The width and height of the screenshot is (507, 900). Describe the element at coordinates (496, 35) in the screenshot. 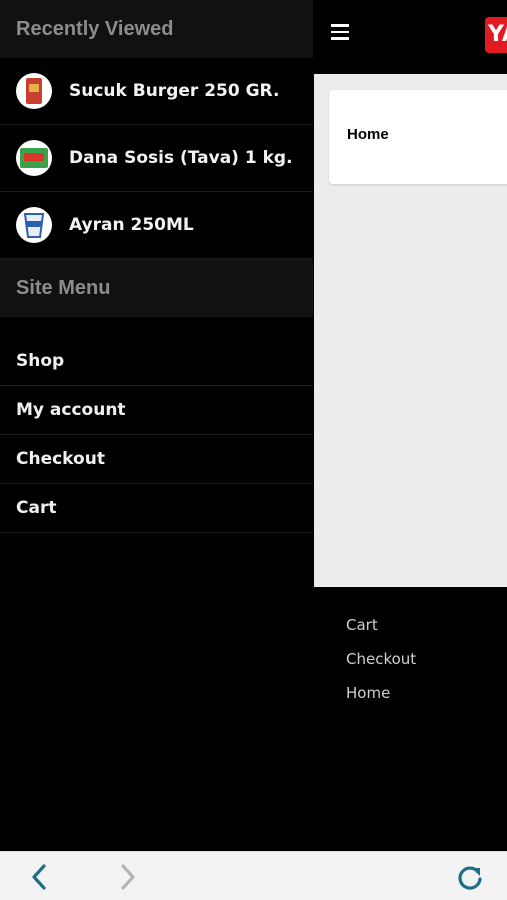

I see `brand-logo: YA` at that location.